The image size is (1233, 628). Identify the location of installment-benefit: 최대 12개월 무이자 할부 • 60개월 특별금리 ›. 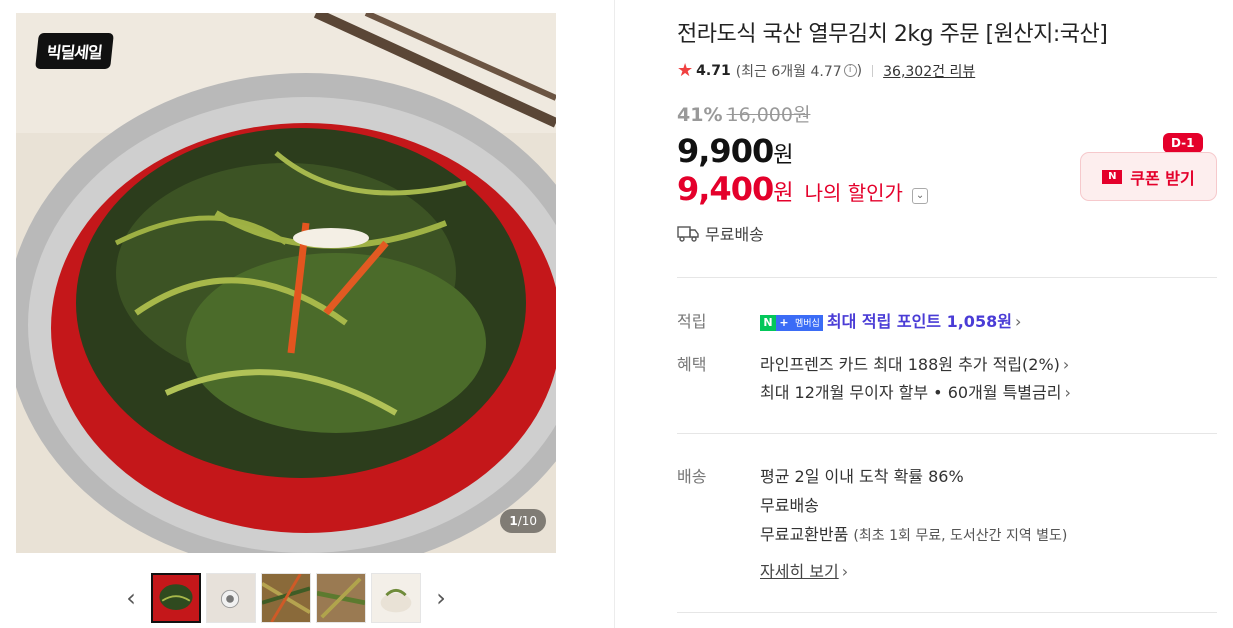
(915, 391).